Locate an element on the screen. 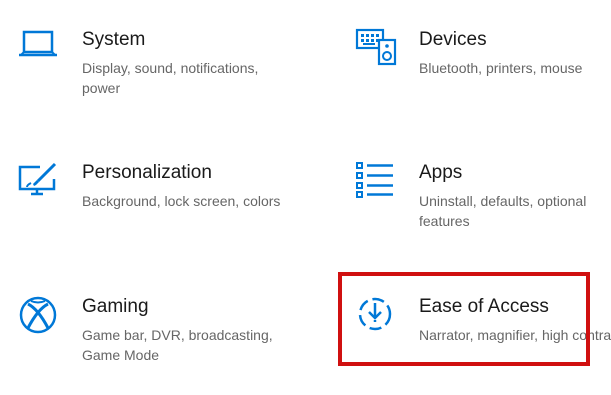 Image resolution: width=611 pixels, height=395 pixels. tile-description: Background, lock screen, colors is located at coordinates (181, 201).